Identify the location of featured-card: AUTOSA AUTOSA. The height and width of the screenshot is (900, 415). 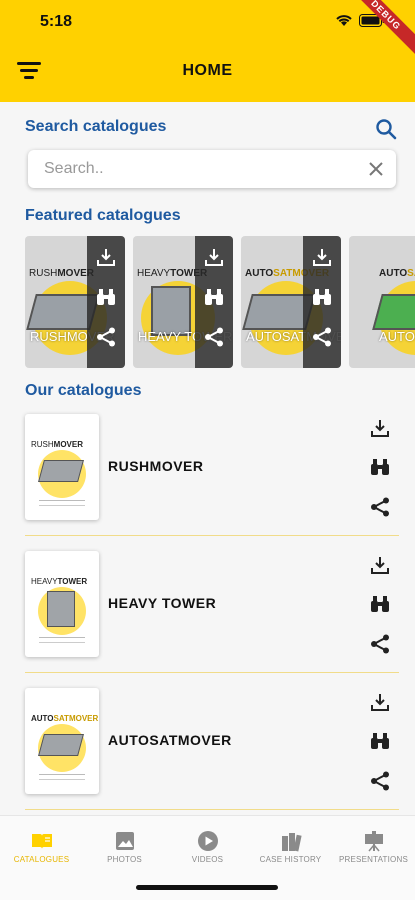
(382, 302).